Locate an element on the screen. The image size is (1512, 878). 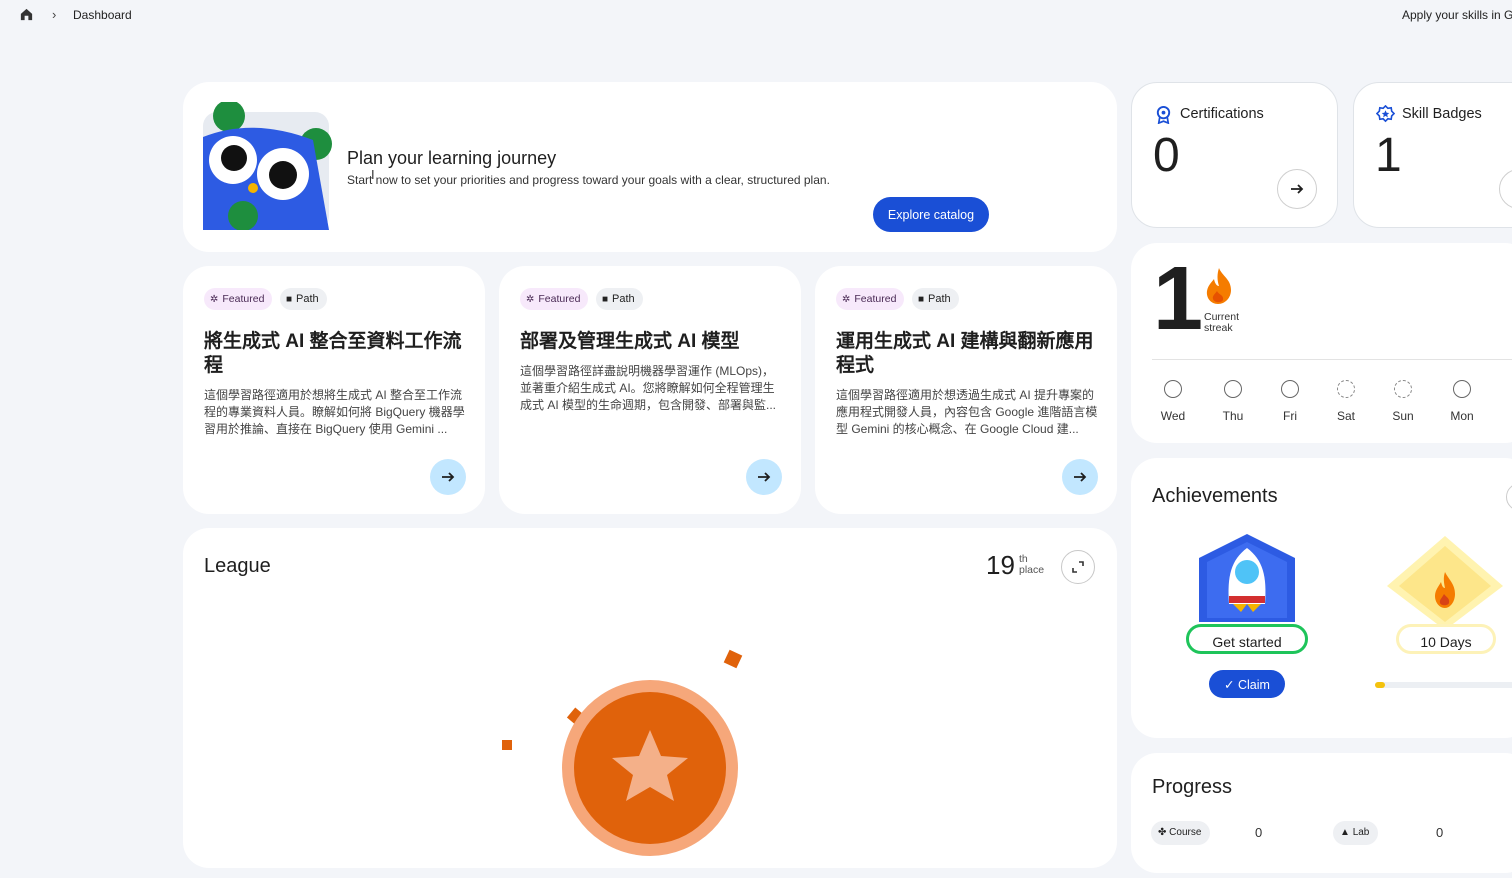
streak-card: 1 Current streak Wed Thu Fri Sat Sun Mon is located at coordinates (1321, 343).